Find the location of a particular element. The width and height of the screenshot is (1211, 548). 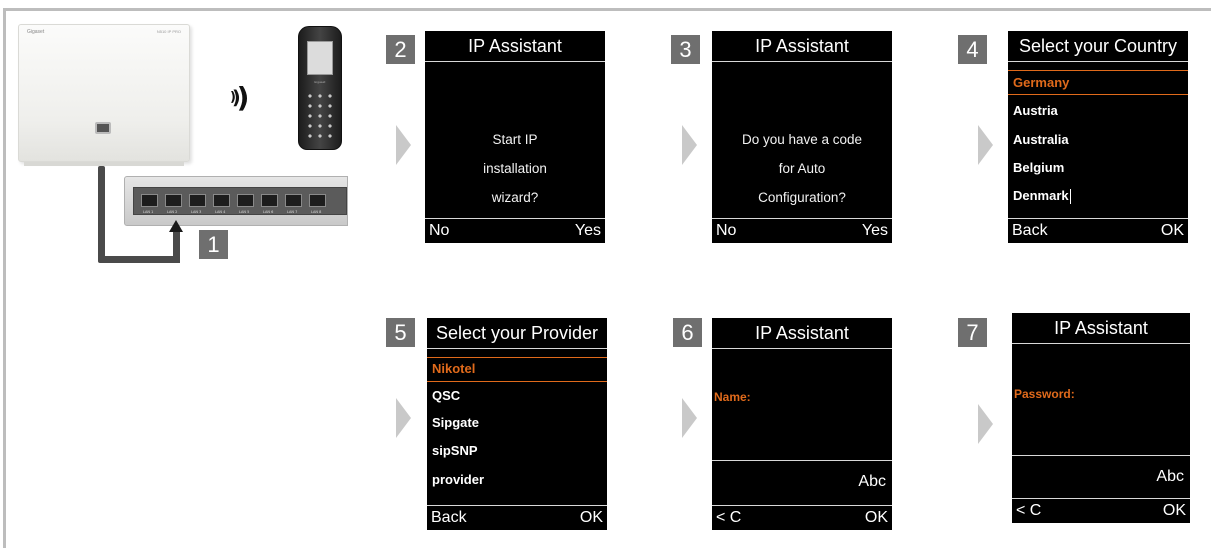

provider-item: QSC is located at coordinates (446, 396).